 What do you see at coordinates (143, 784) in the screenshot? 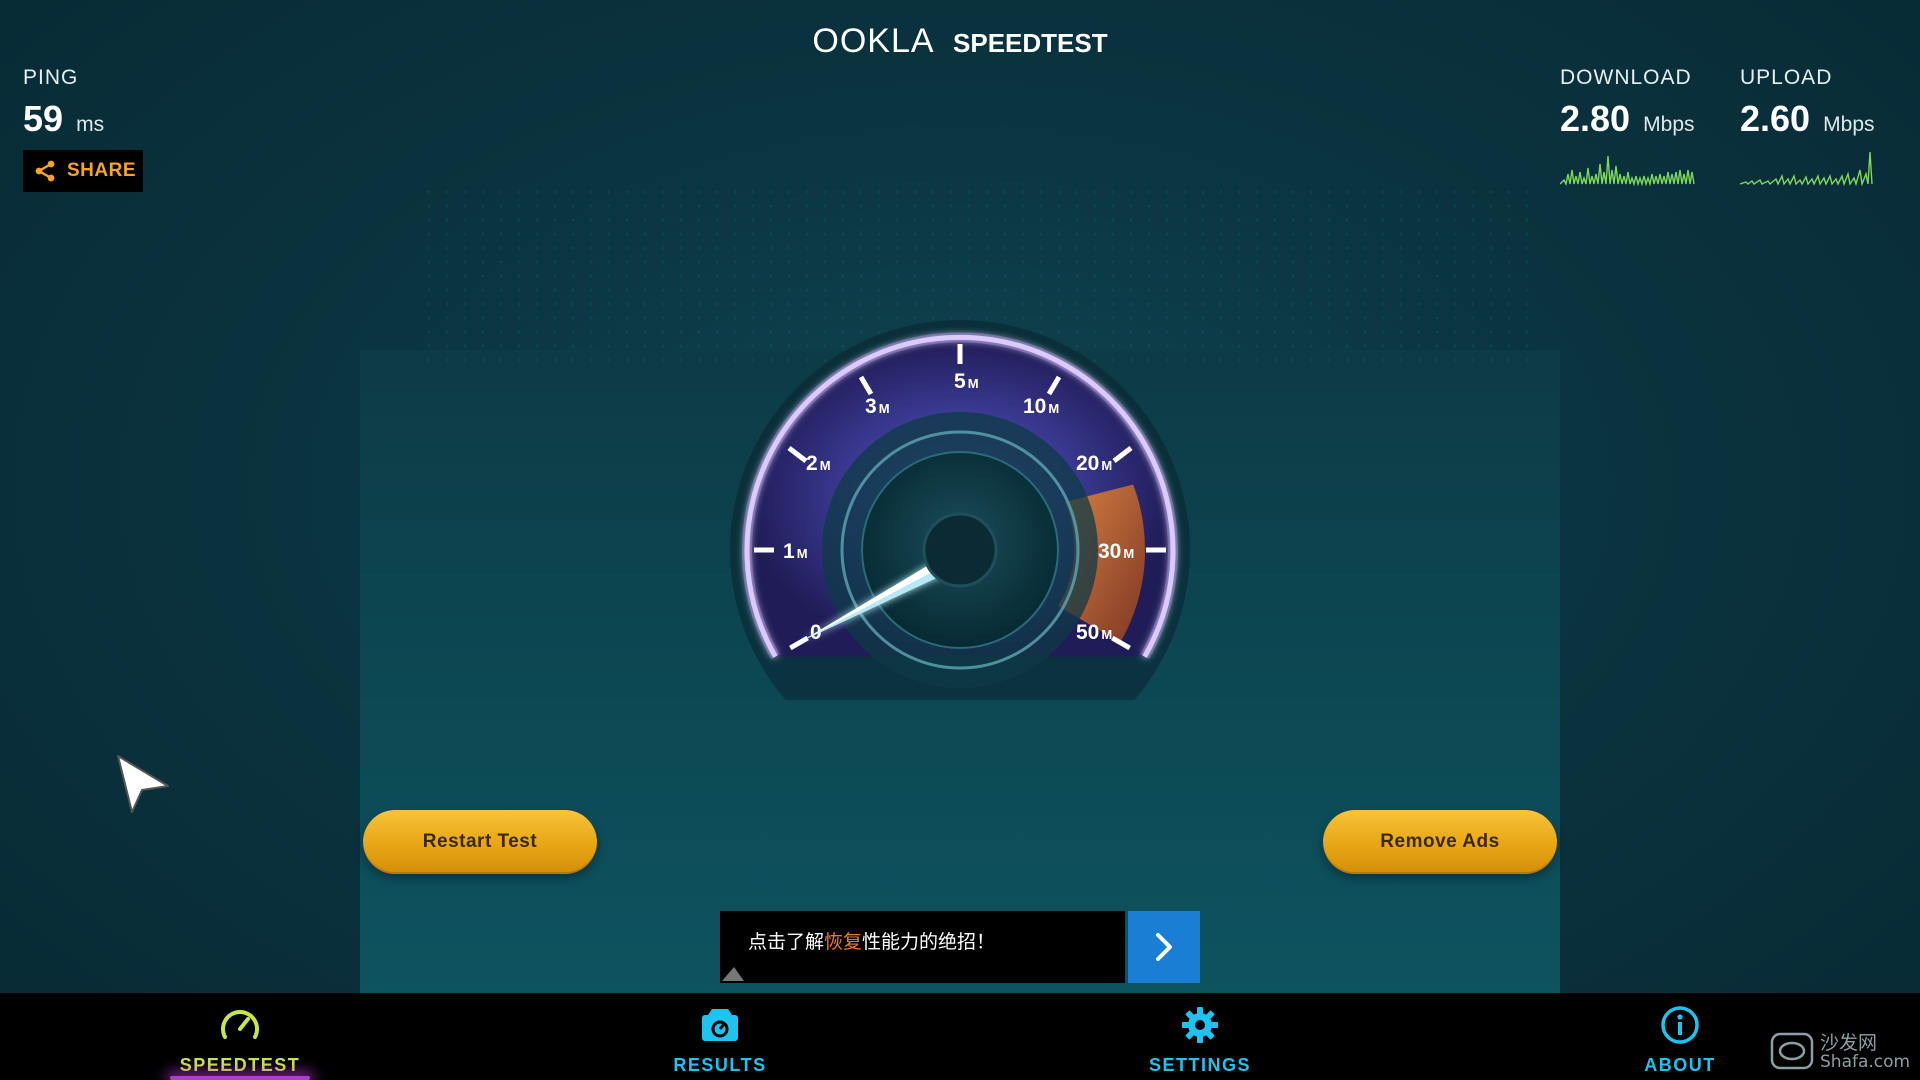
I see `mouse-cursor-icon` at bounding box center [143, 784].